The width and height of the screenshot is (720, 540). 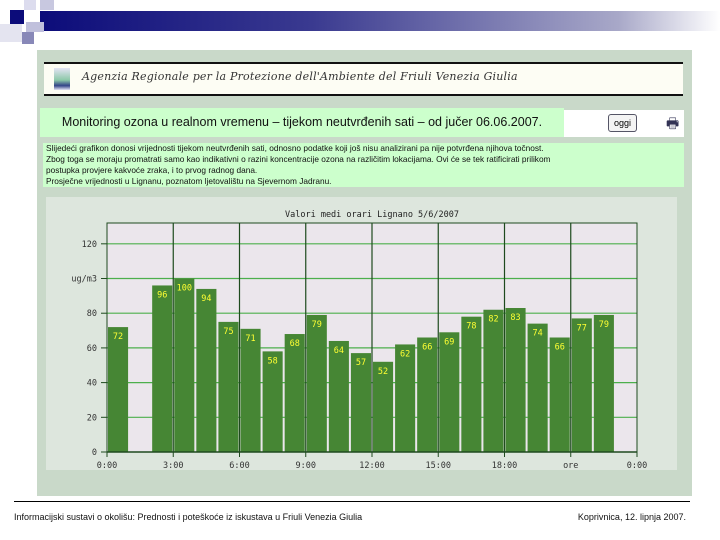 I want to click on x-tick-label: ore, so click(x=570, y=465).